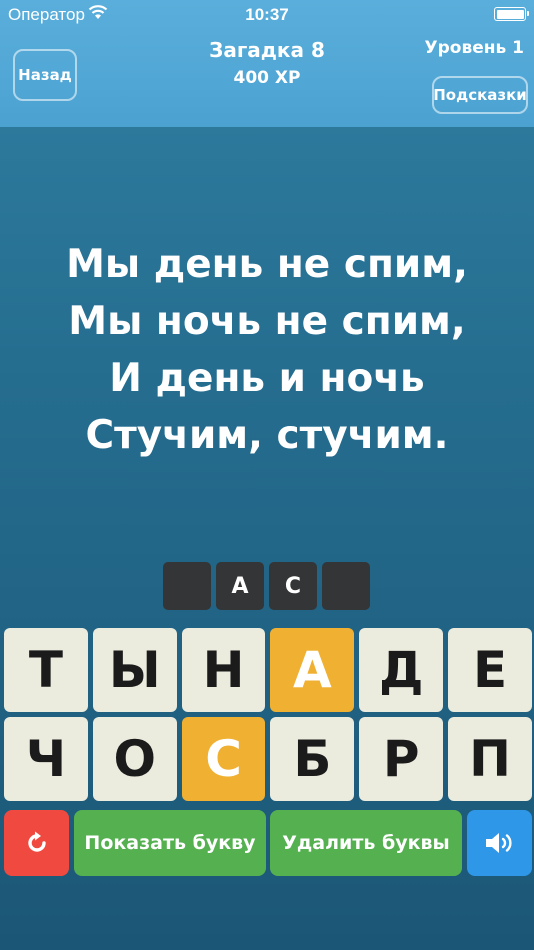 The height and width of the screenshot is (950, 534). Describe the element at coordinates (293, 586) in the screenshot. I see `answer-slot: С` at that location.